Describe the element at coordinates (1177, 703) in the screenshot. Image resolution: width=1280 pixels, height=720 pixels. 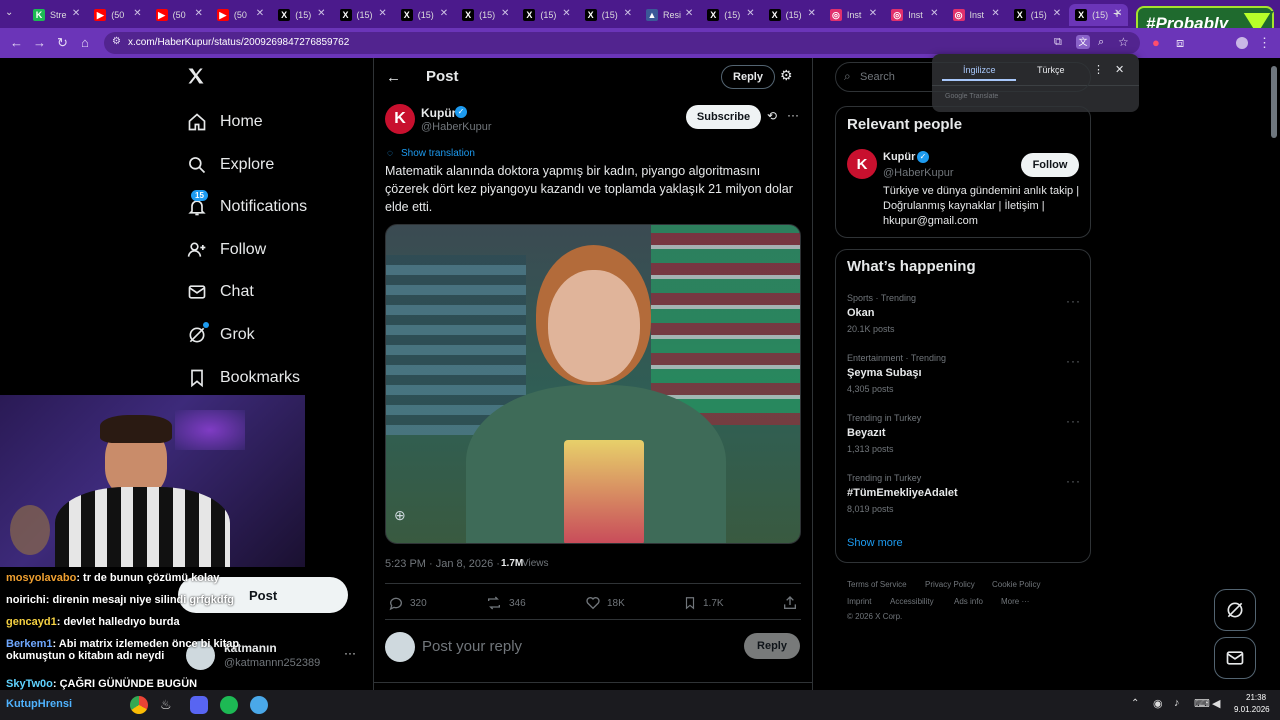
I see `mic-icon: ♪` at that location.